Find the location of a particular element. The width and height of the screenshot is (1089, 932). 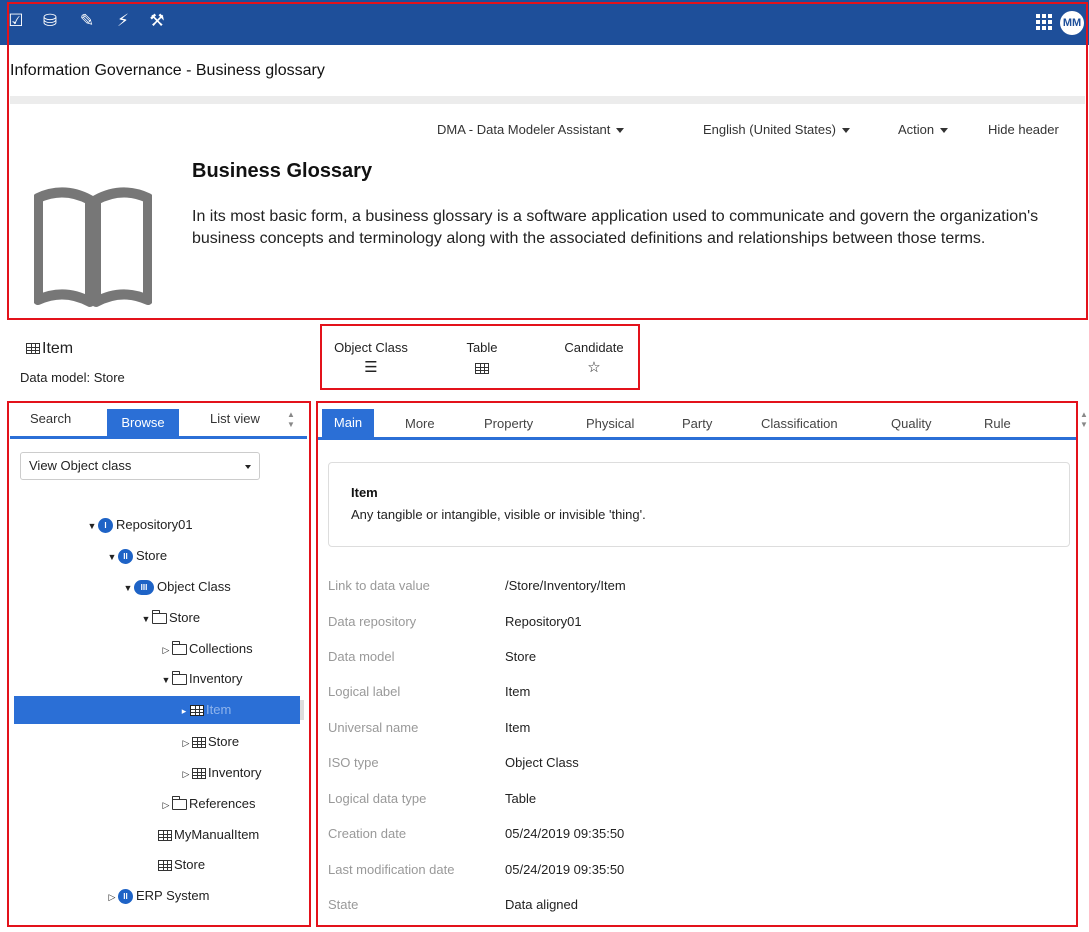

tab-search: Search is located at coordinates (50, 418).